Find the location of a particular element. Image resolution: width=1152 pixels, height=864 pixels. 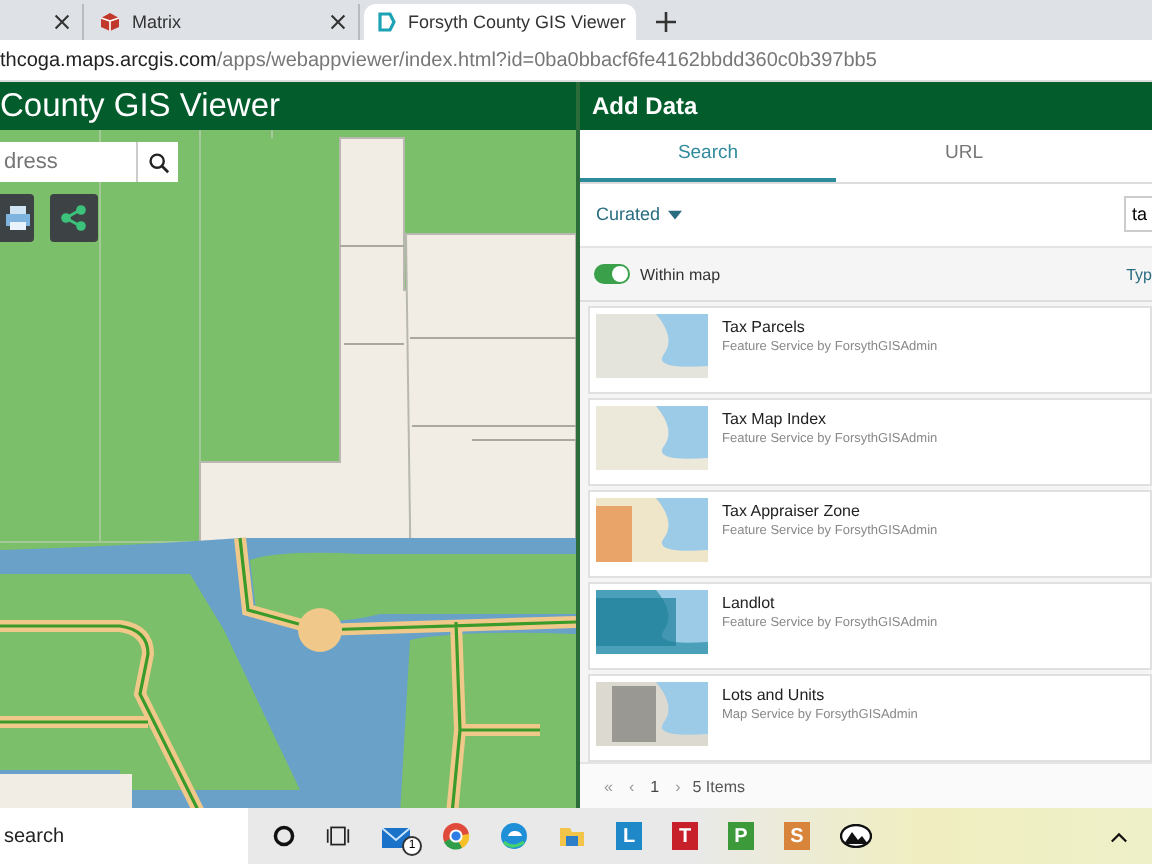

new-tab-icon is located at coordinates (666, 22).